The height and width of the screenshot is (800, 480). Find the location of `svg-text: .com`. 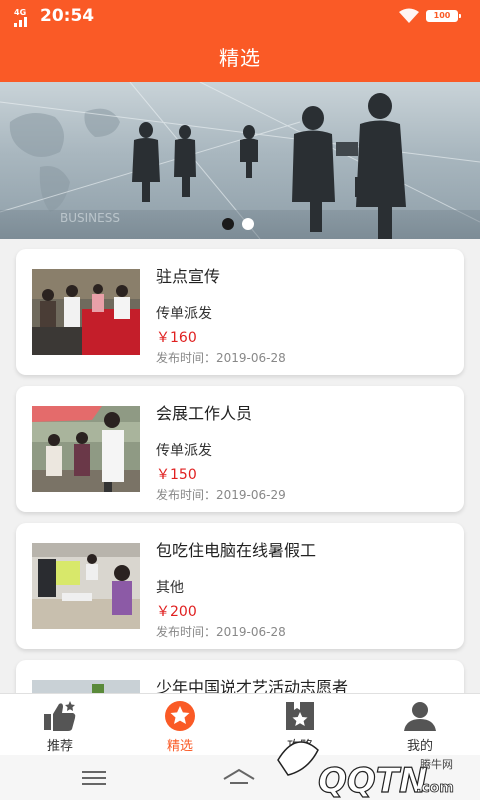

svg-text: .com is located at coordinates (435, 788).